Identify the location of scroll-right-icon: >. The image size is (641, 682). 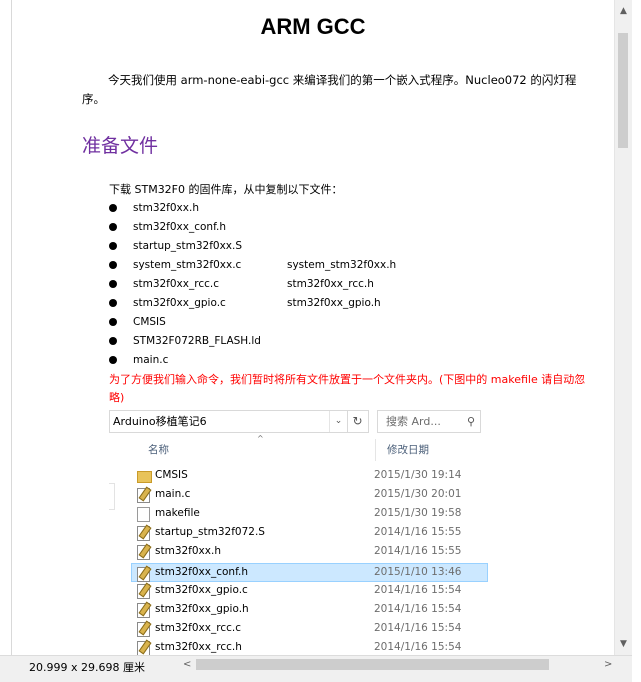
(608, 664).